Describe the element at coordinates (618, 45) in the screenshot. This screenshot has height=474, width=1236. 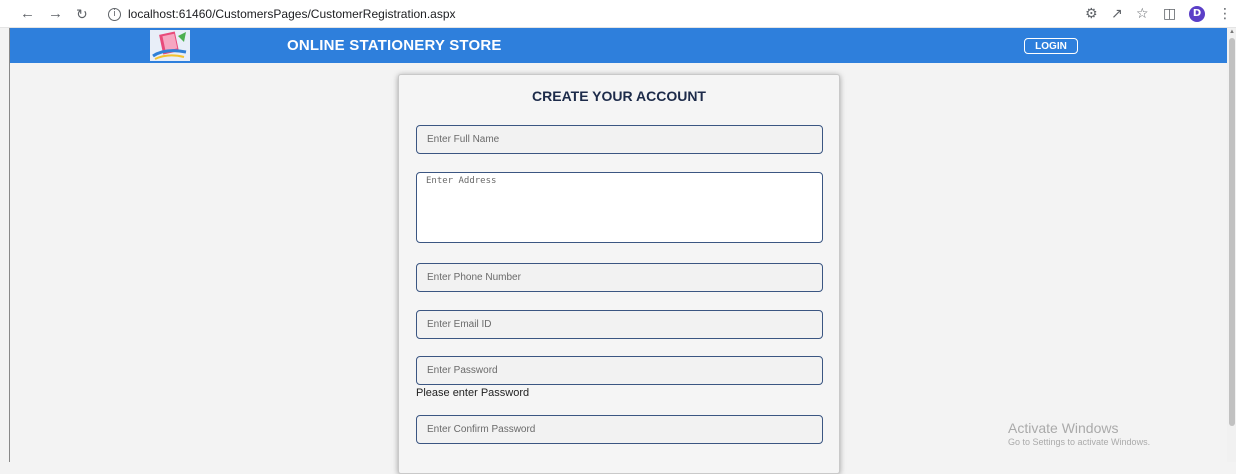
I see `site-header: ONLINE STATIONERY STORE LOGIN` at that location.